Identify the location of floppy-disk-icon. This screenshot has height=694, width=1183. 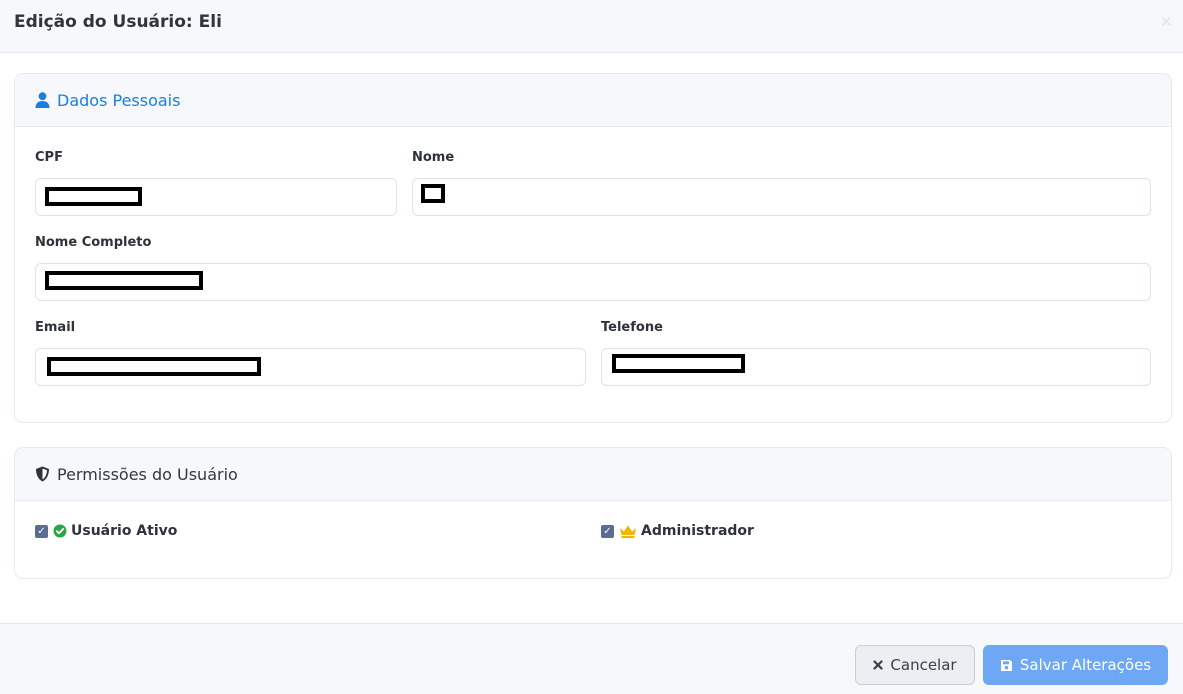
(1006, 665).